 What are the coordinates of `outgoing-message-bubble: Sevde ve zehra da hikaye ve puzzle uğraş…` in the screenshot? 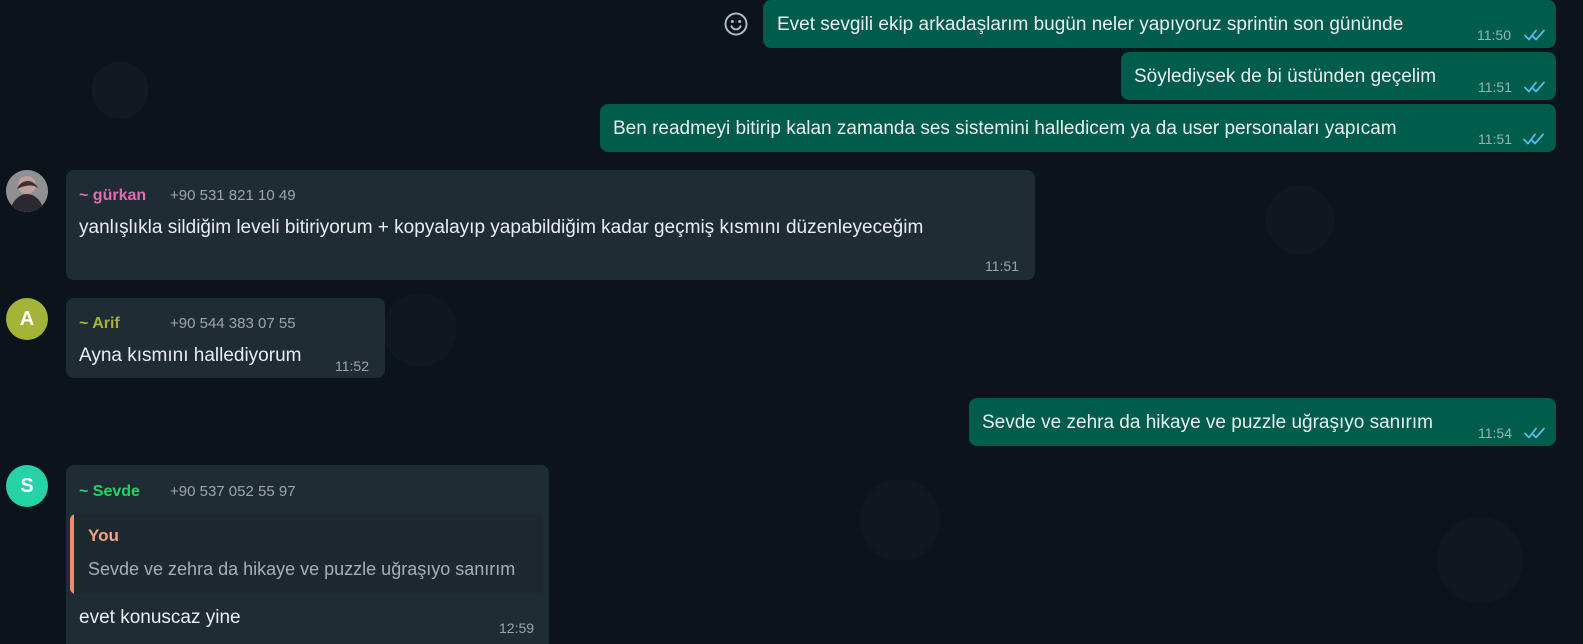 It's located at (1262, 422).